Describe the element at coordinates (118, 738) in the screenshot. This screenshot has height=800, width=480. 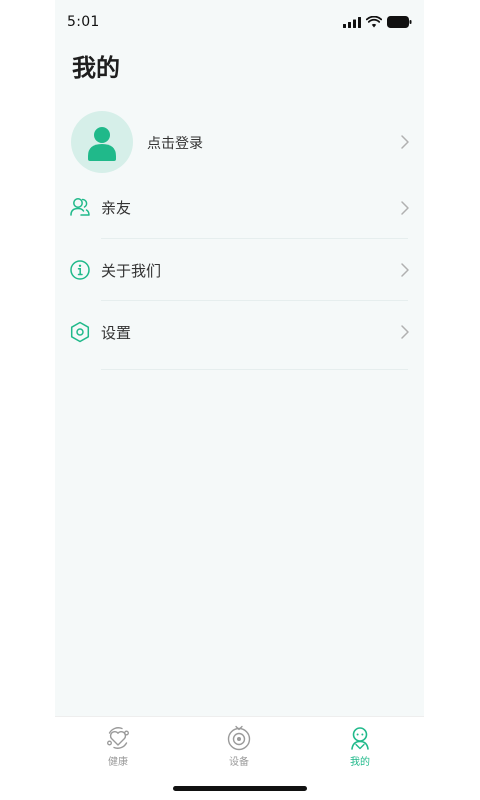
I see `health-heart-icon` at that location.